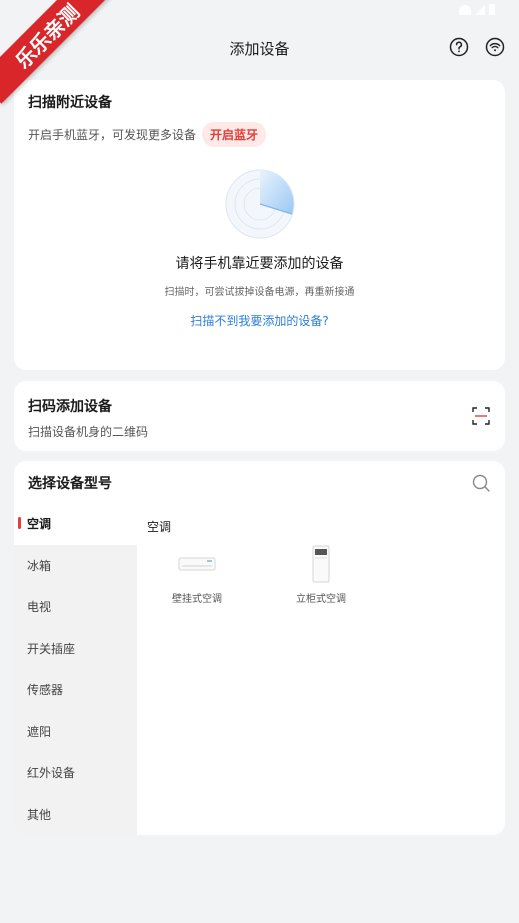  What do you see at coordinates (70, 103) in the screenshot?
I see `scan-title: 扫描附近设备` at bounding box center [70, 103].